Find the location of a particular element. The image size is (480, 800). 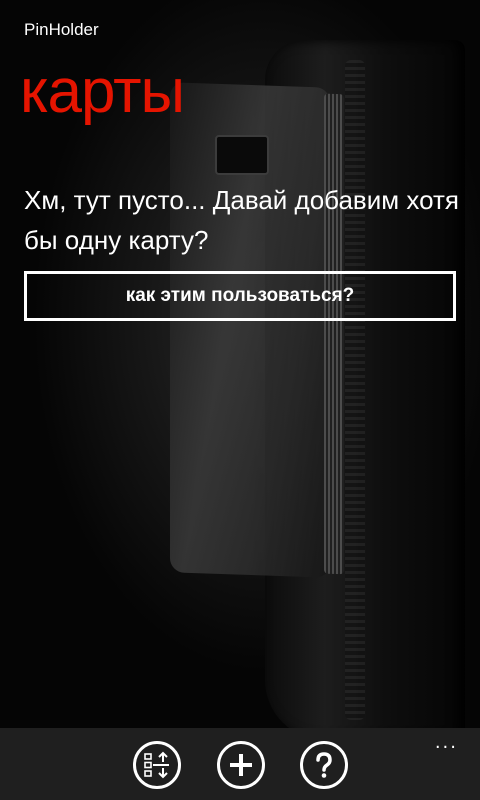

reorder-icon is located at coordinates (156, 765).